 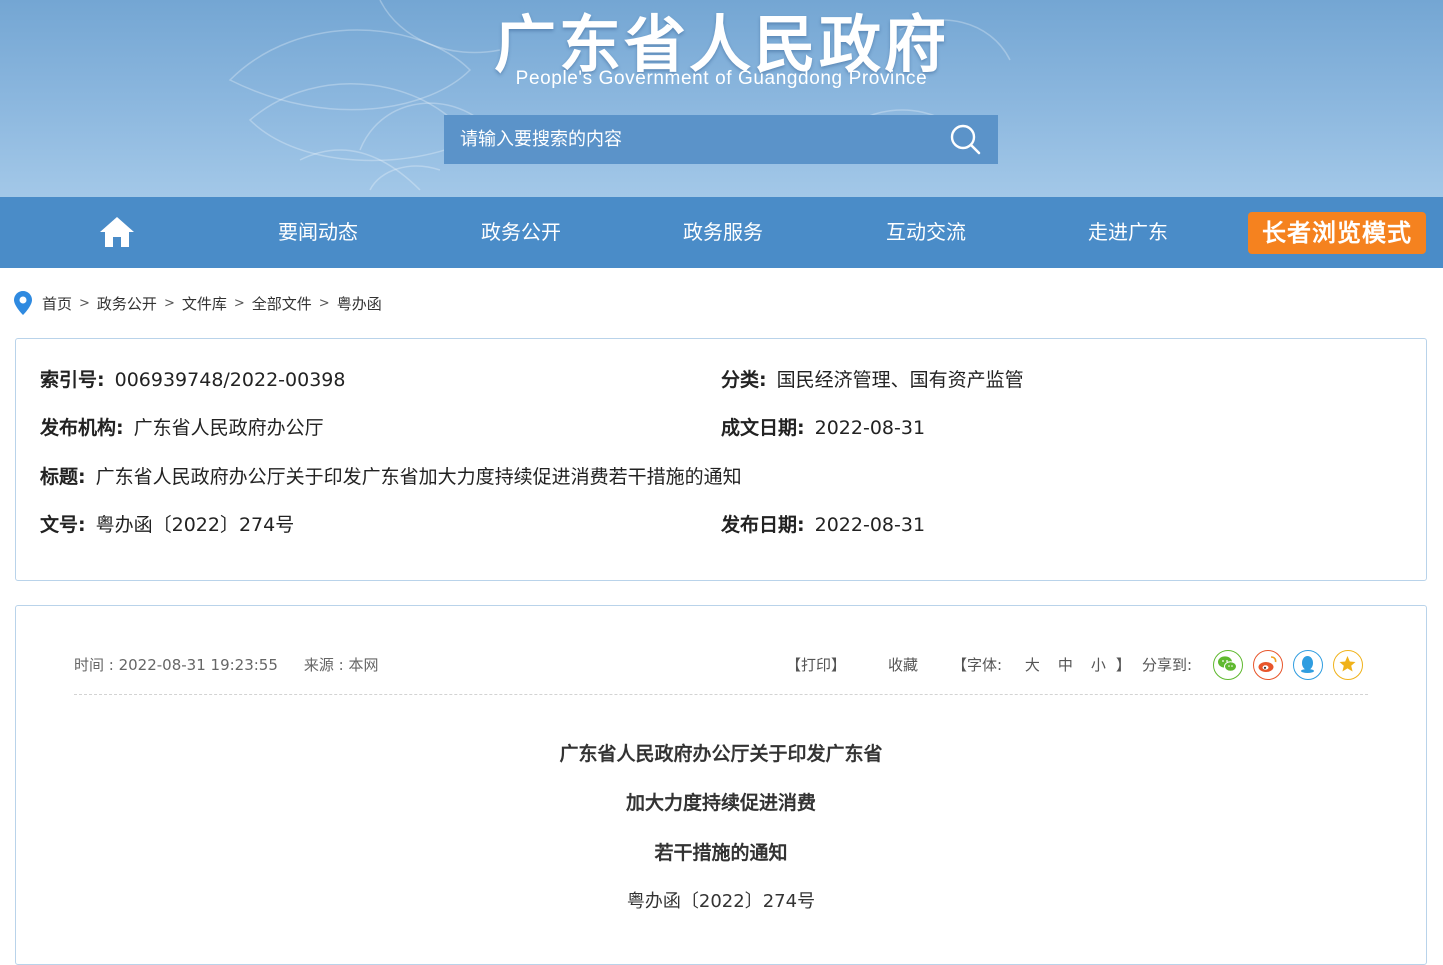 What do you see at coordinates (721, 901) in the screenshot?
I see `document-number: 粤办函〔2022〕274号` at bounding box center [721, 901].